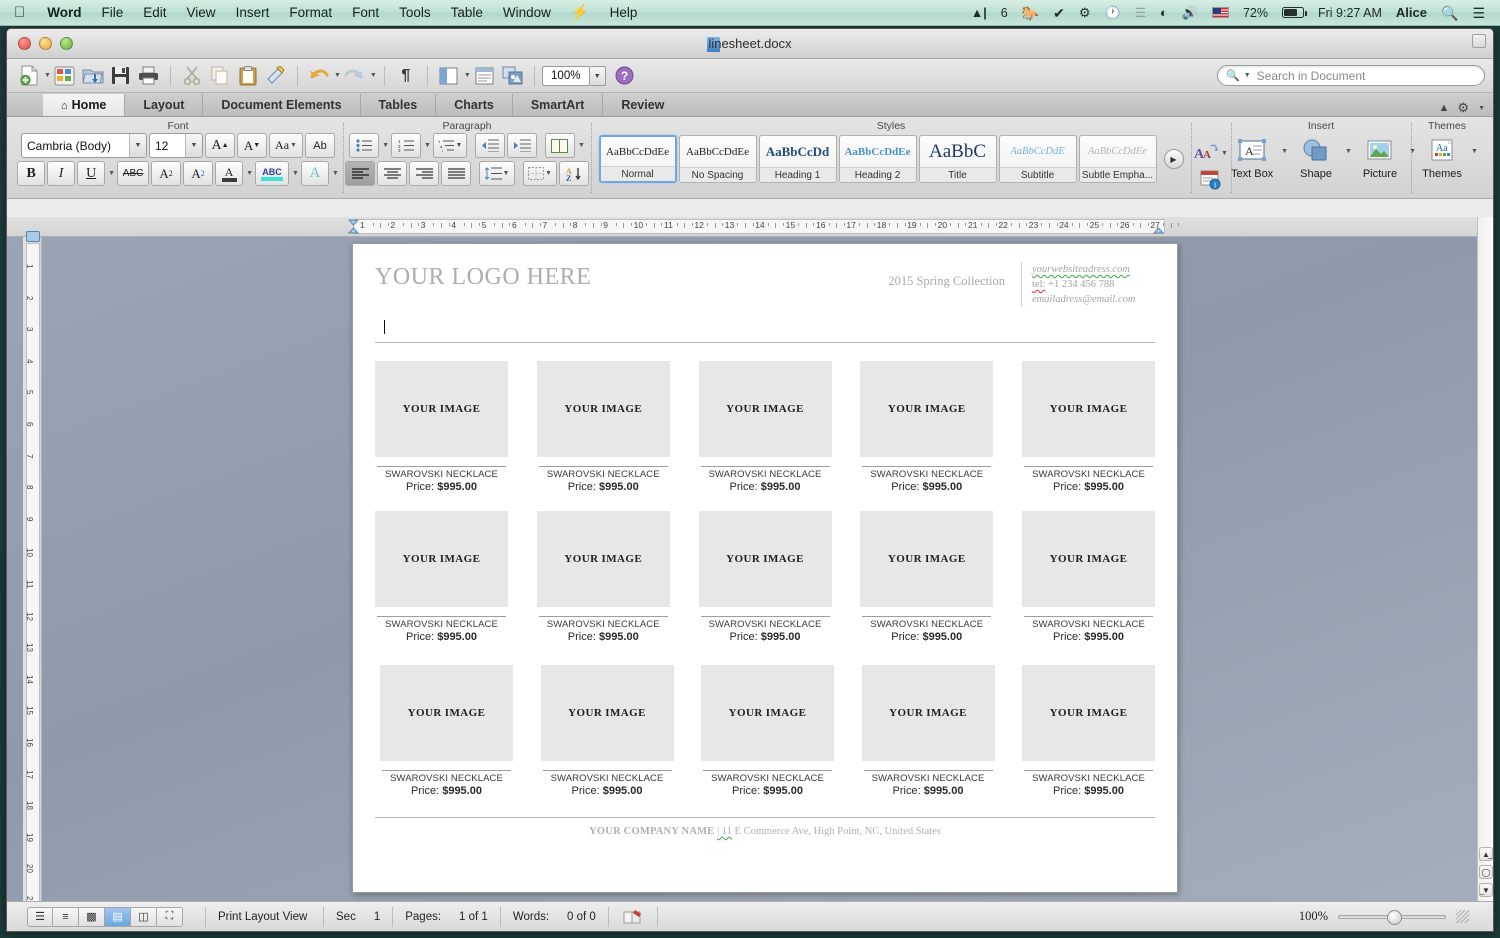 The height and width of the screenshot is (938, 1500). What do you see at coordinates (1348, 151) in the screenshot?
I see `shape-arrow-icon: ▼` at bounding box center [1348, 151].